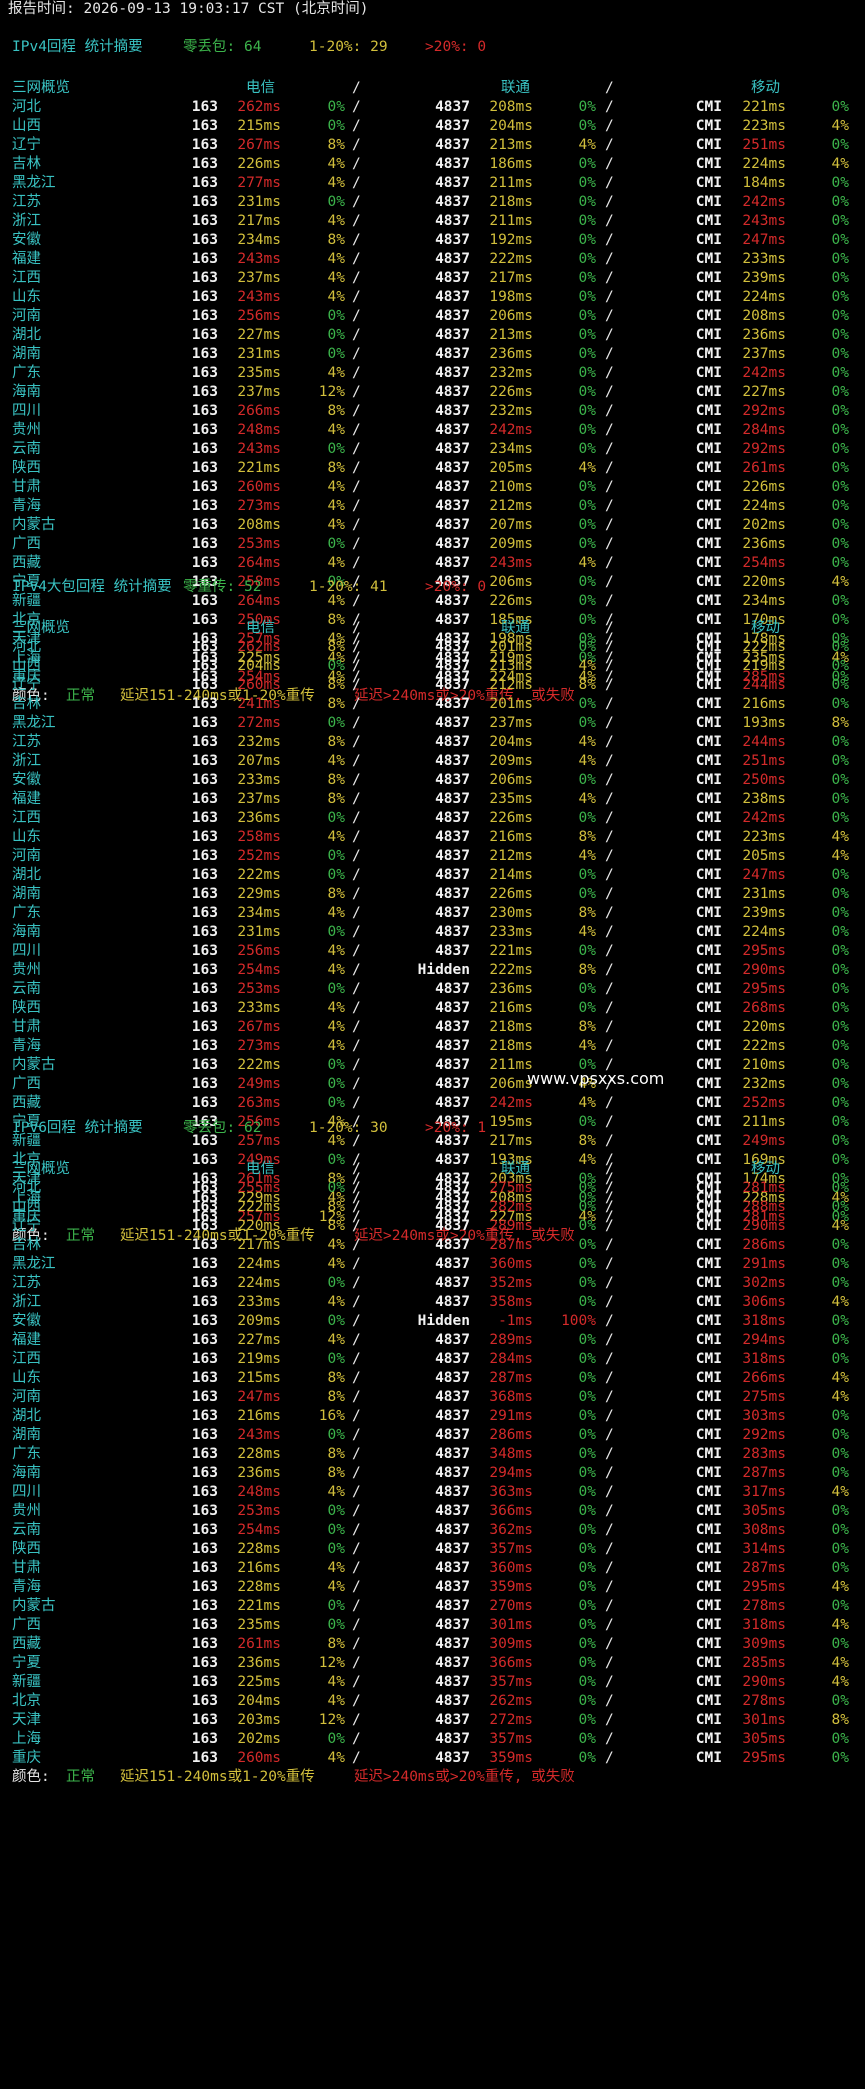  Describe the element at coordinates (26, 1283) in the screenshot. I see `row-region: 江苏` at that location.